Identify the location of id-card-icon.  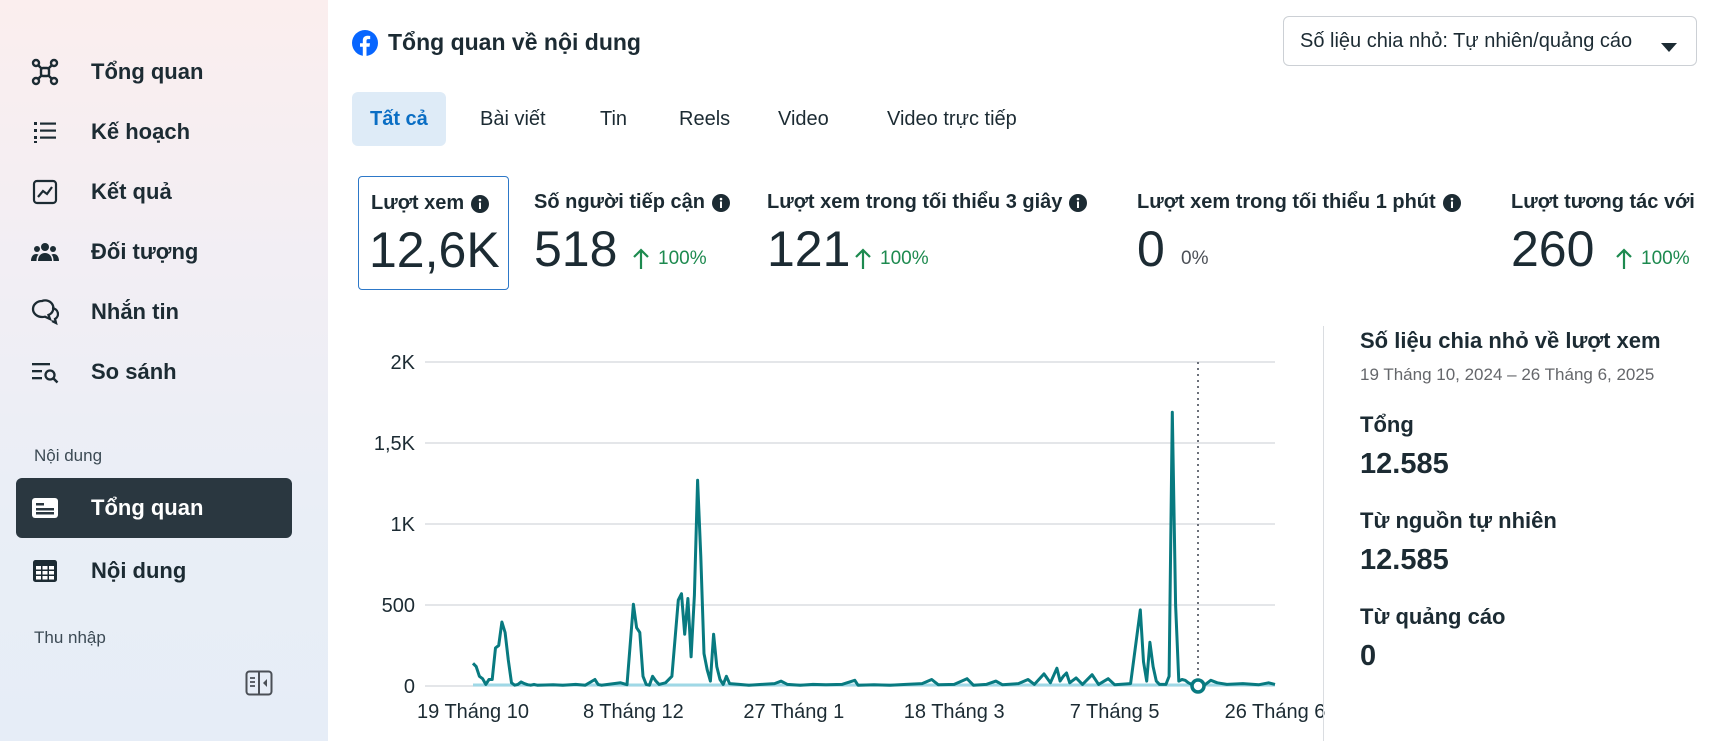
(45, 508).